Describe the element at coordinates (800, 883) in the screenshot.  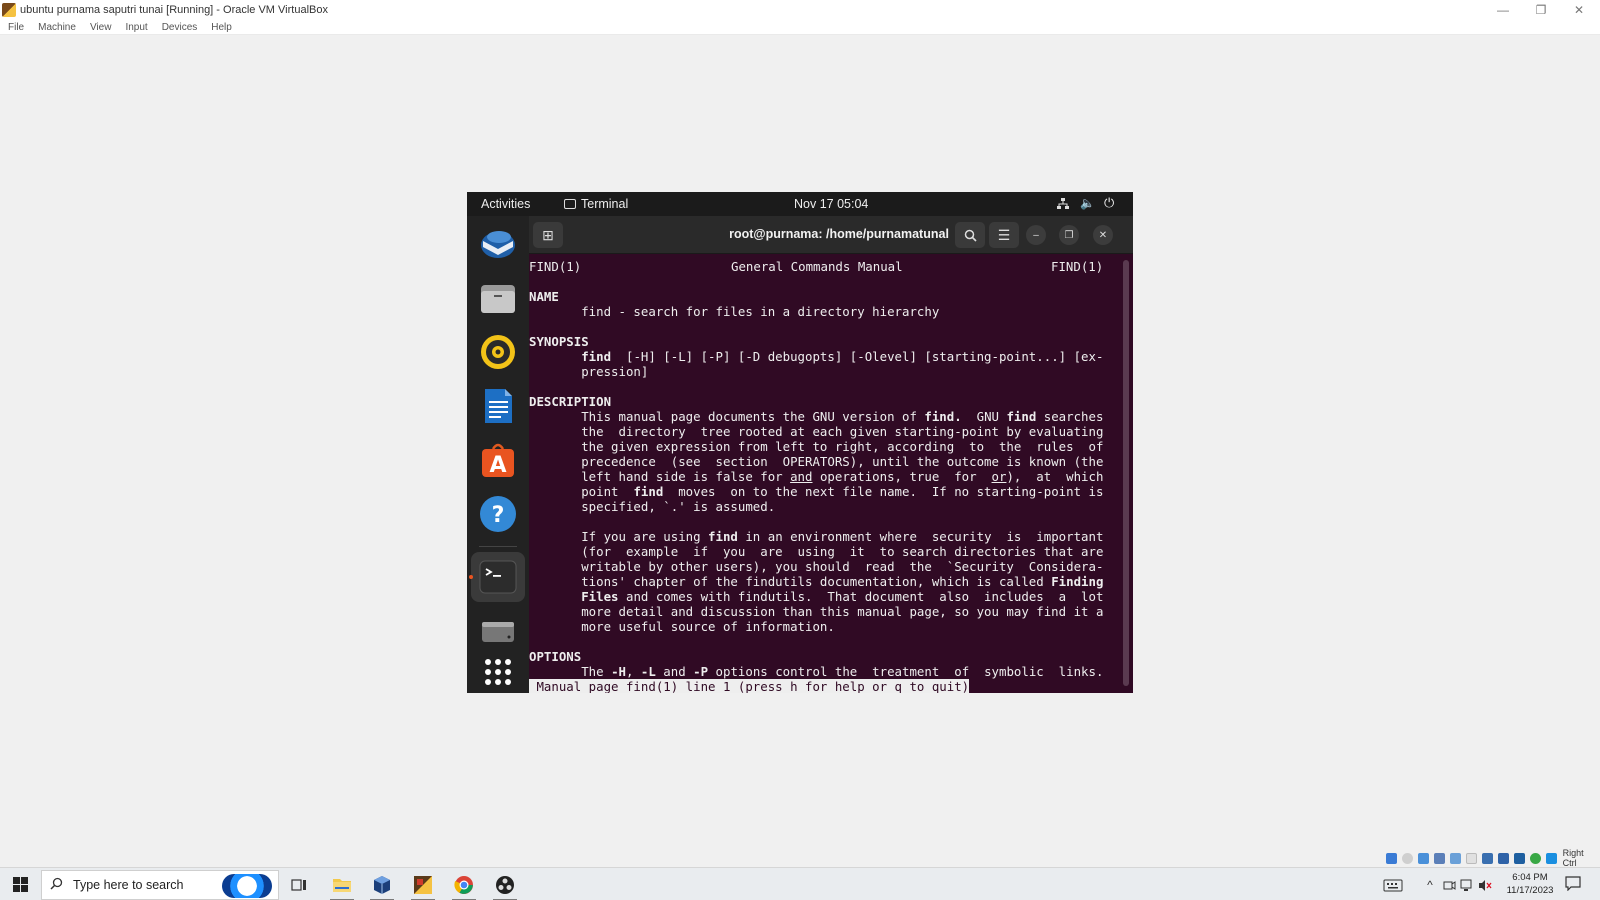
I see `windows-taskbar: Type here to search ^ 6:04 PM 11/17/2023` at that location.